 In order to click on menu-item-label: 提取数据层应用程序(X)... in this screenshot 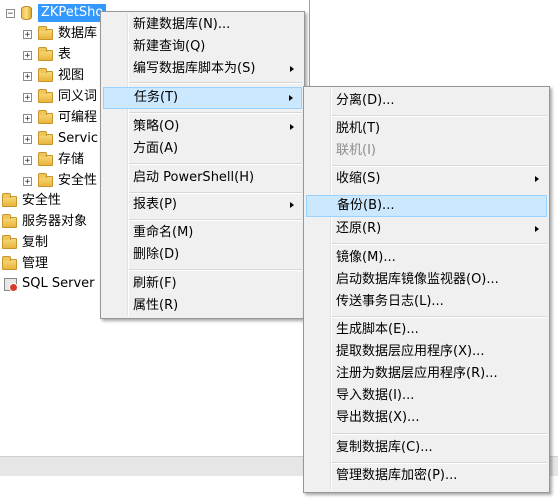, I will do `click(410, 351)`.